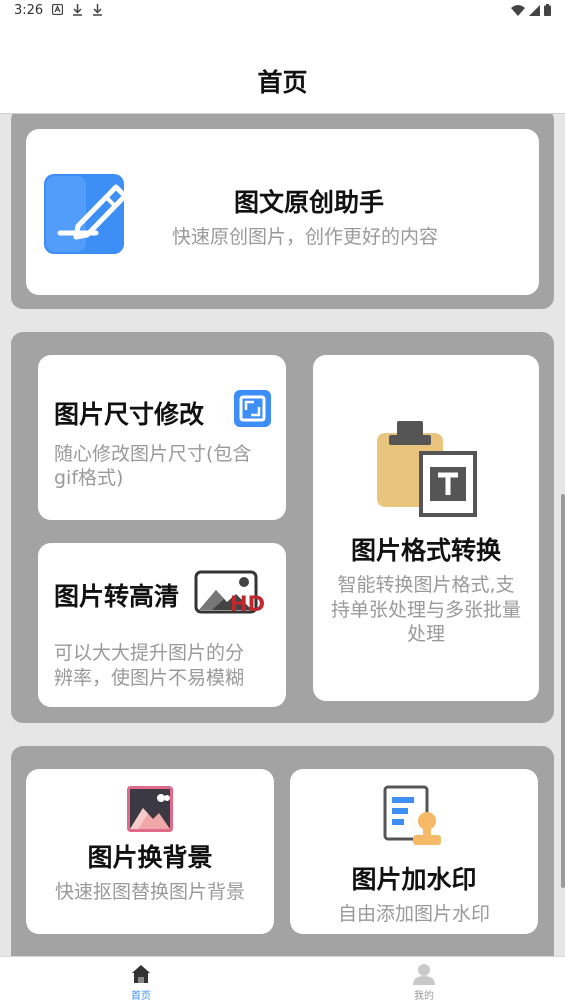  Describe the element at coordinates (252, 408) in the screenshot. I see `resize-icon` at that location.